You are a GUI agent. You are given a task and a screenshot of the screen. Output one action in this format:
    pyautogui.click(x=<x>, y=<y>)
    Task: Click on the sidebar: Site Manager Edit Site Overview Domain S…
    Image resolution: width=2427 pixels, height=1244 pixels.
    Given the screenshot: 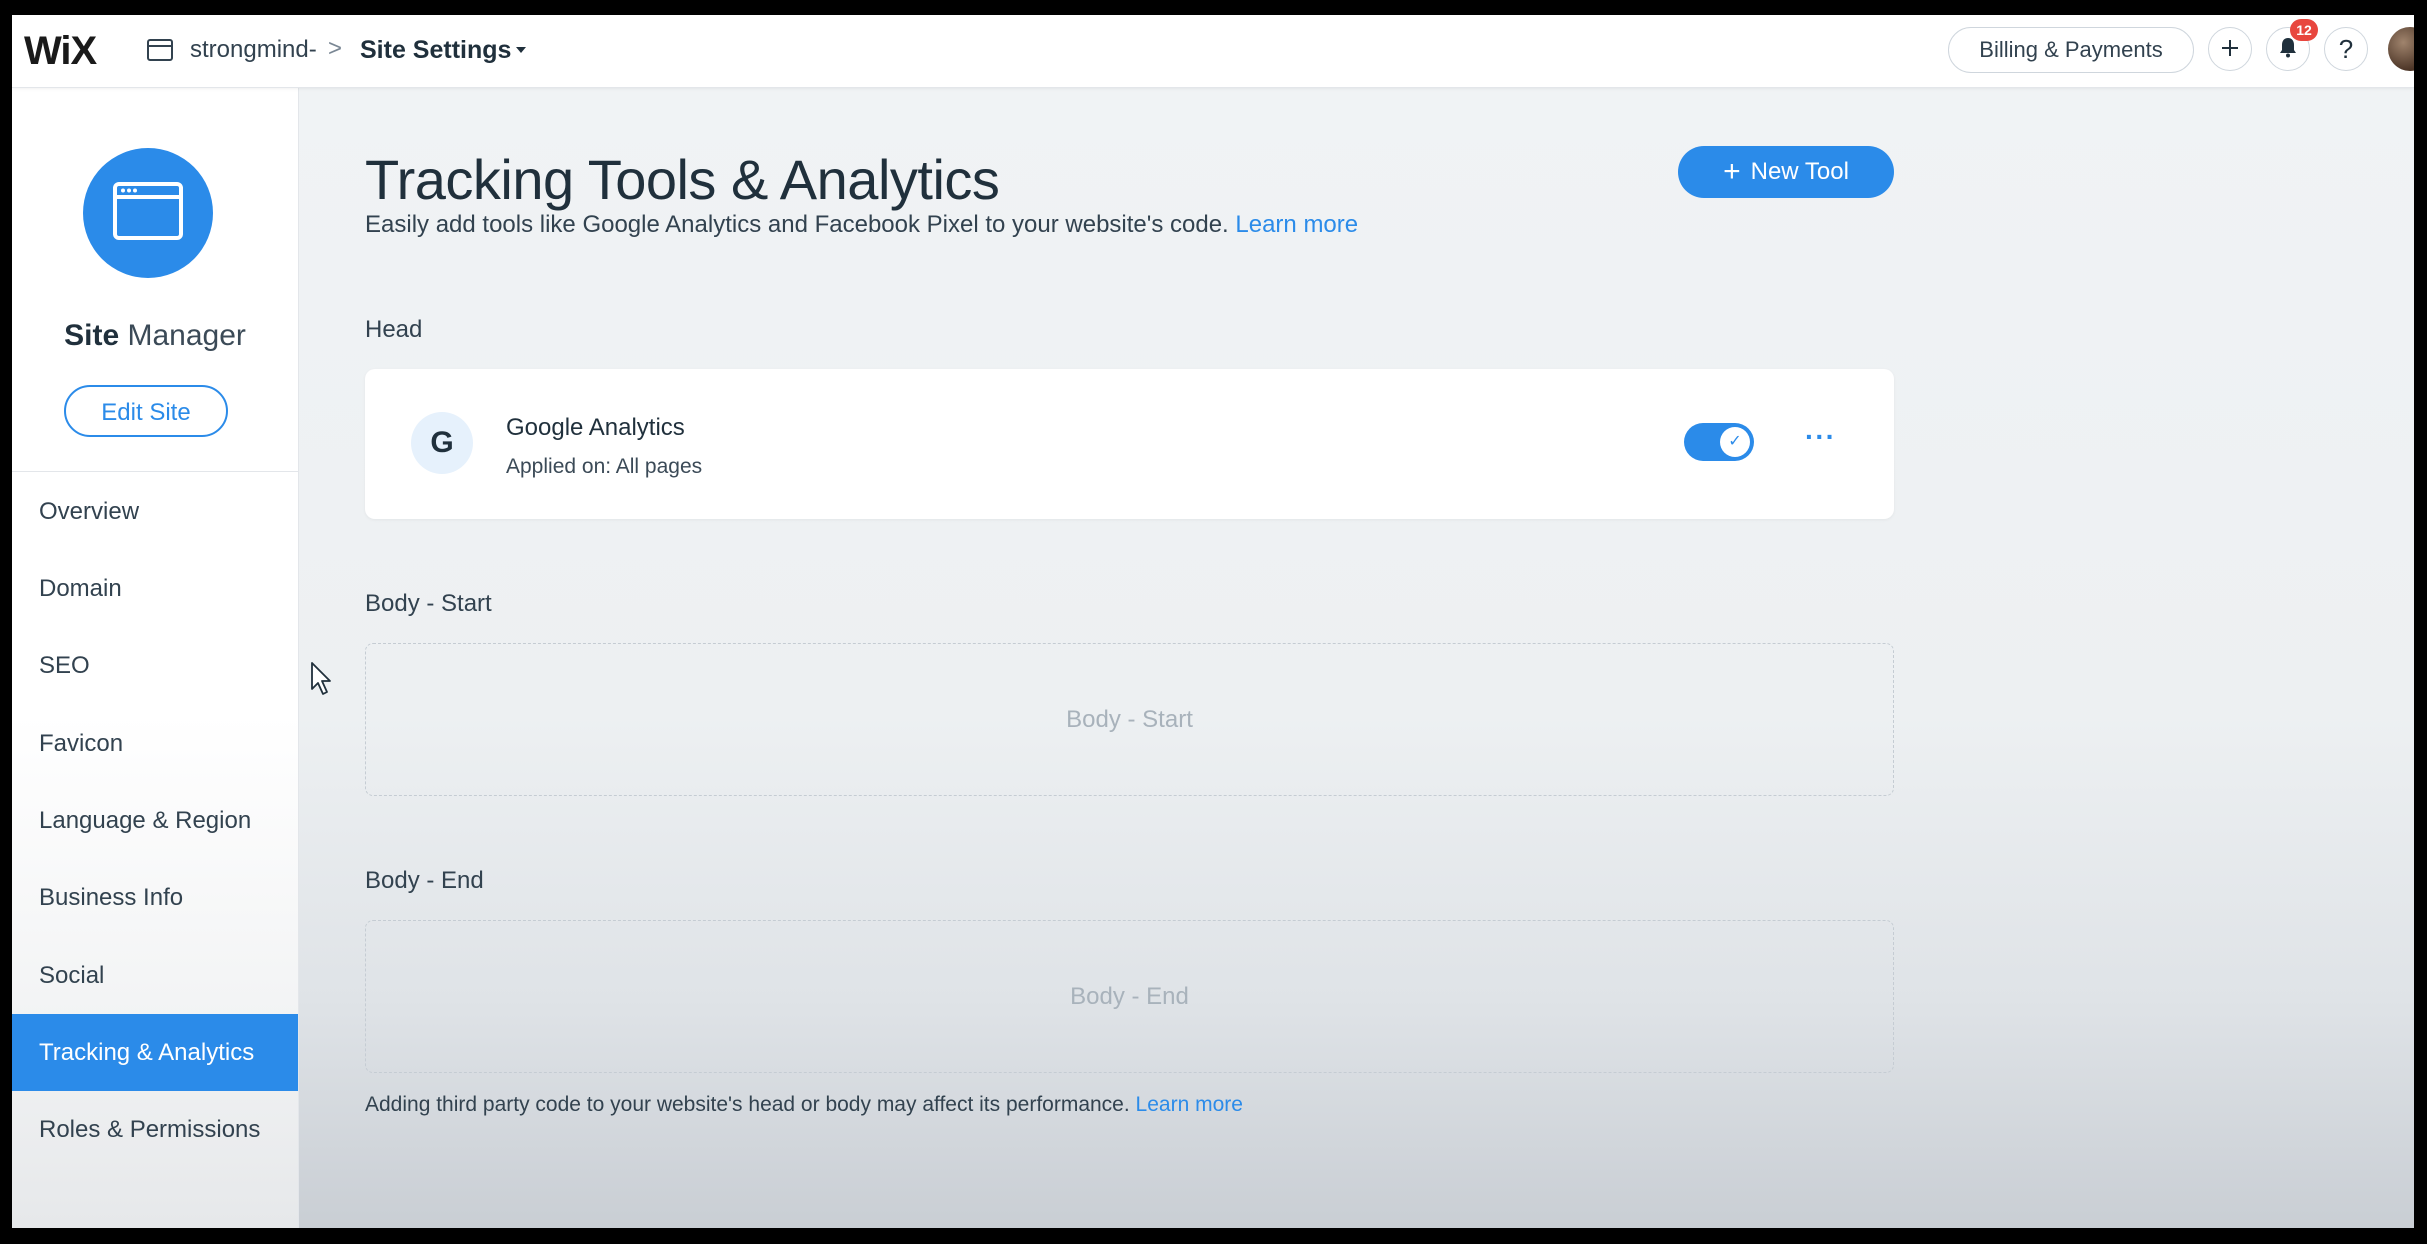 What is the action you would take?
    pyautogui.click(x=155, y=657)
    